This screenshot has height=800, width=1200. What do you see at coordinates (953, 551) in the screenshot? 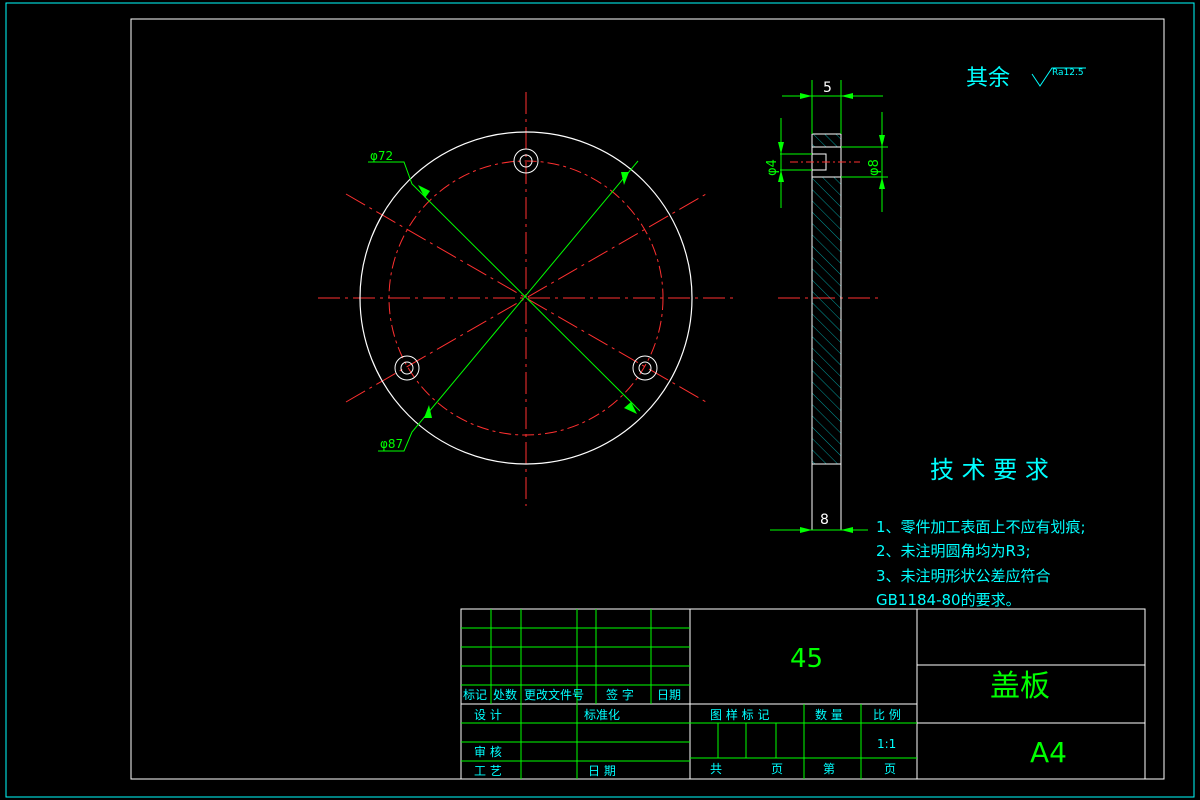
I see `tech-requirement-item: 2、未注明圆角均为R3;` at bounding box center [953, 551].